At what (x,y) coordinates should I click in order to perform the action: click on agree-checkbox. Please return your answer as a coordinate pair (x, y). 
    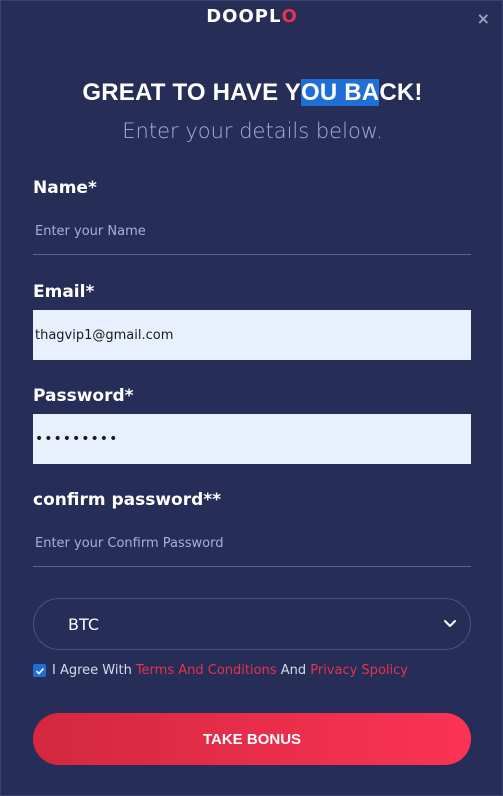
    Looking at the image, I should click on (39, 670).